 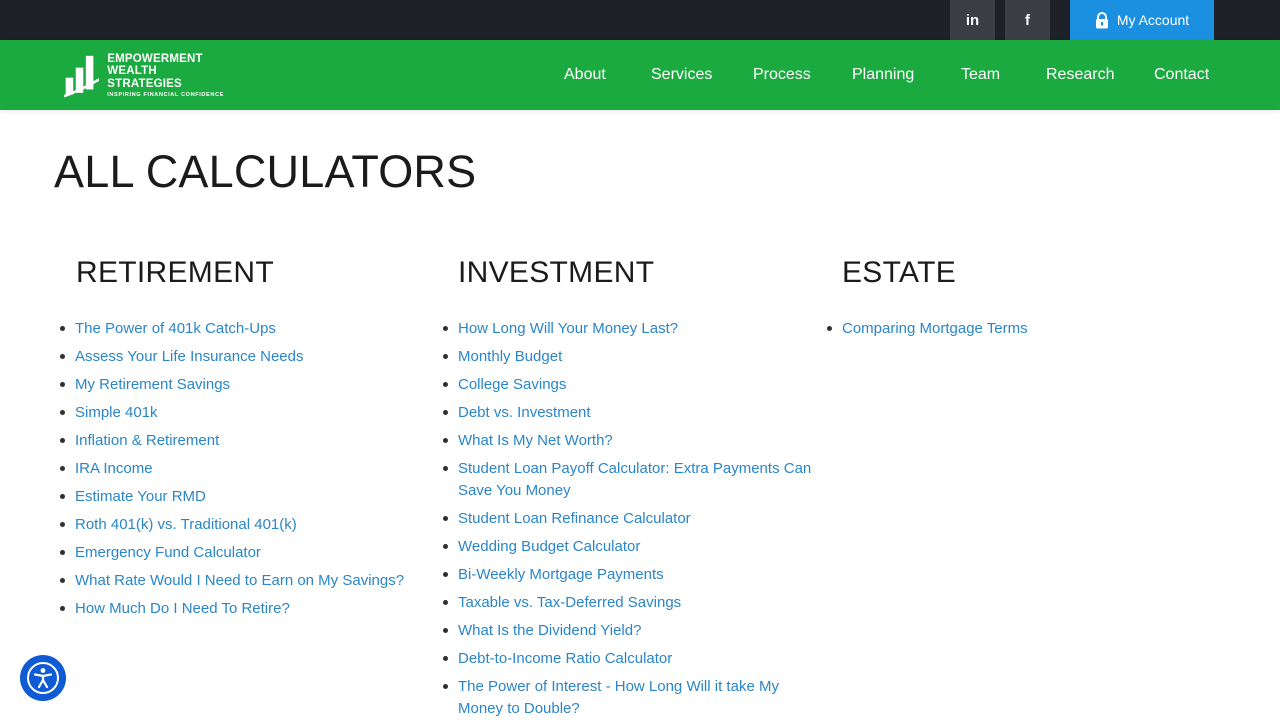 I want to click on list-item: My Retirement Savings, so click(x=237, y=385).